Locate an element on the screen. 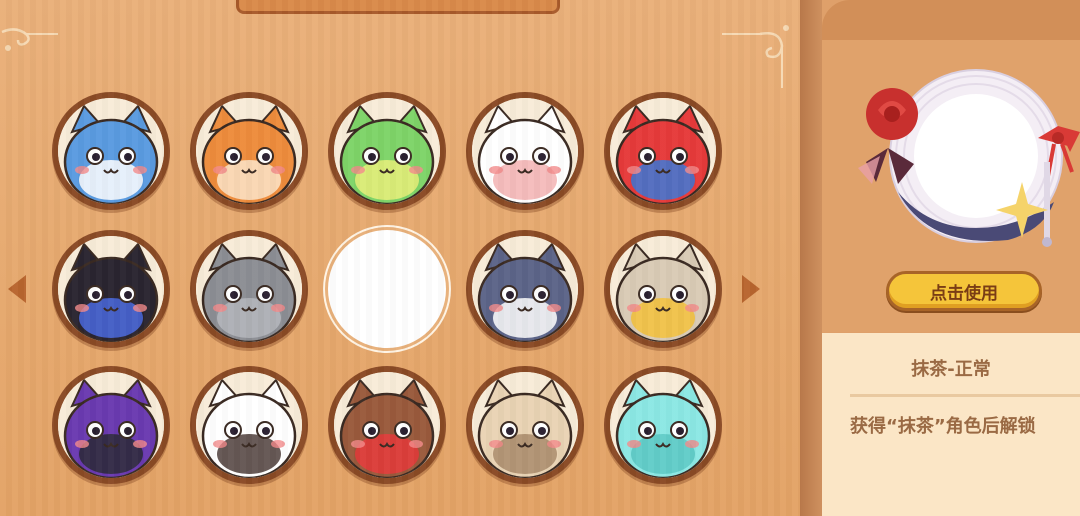  cheese-helmet-cat-icon is located at coordinates (663, 289).